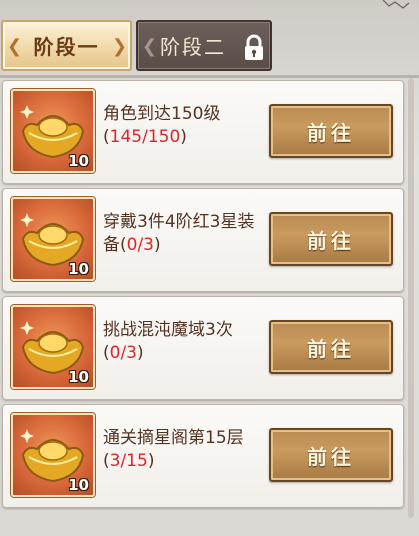  I want to click on task-label: 通关摘星阁第15层, so click(173, 438).